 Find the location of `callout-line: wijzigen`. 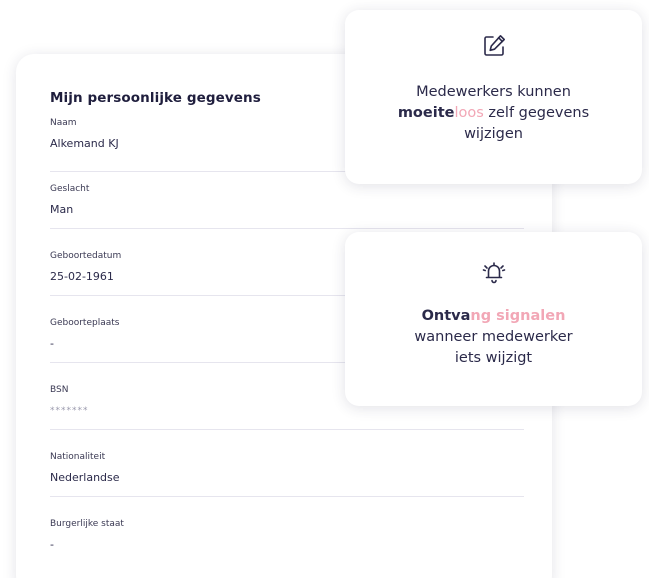

callout-line: wijzigen is located at coordinates (493, 134).